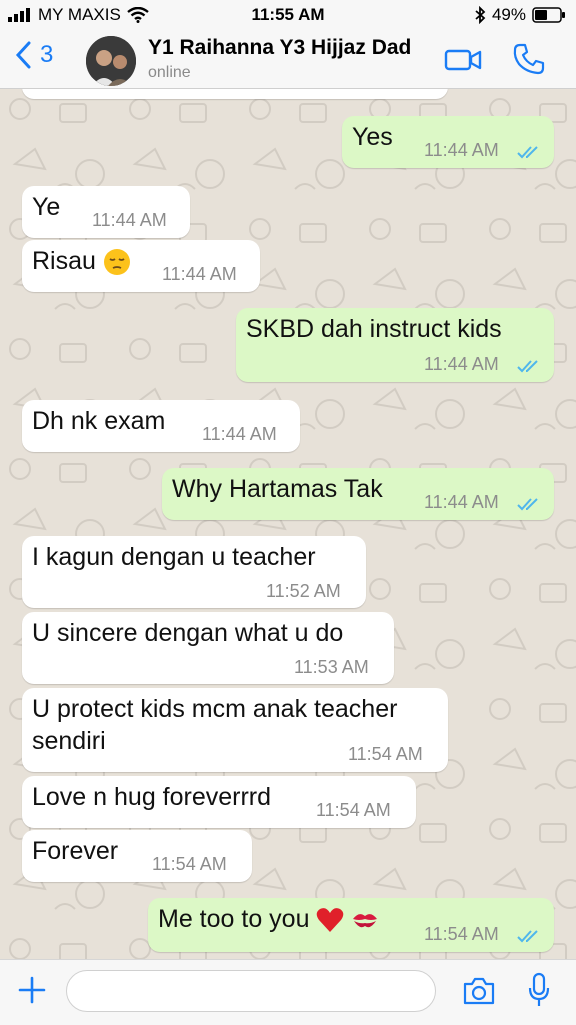 The height and width of the screenshot is (1025, 576). What do you see at coordinates (372, 137) in the screenshot?
I see `message-text: Yes` at bounding box center [372, 137].